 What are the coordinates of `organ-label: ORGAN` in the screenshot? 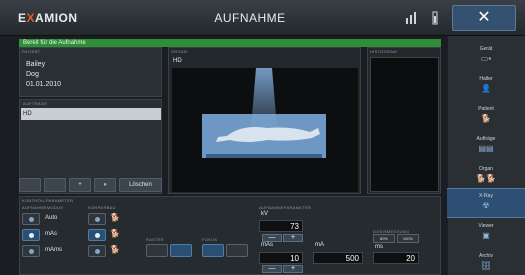 It's located at (179, 51).